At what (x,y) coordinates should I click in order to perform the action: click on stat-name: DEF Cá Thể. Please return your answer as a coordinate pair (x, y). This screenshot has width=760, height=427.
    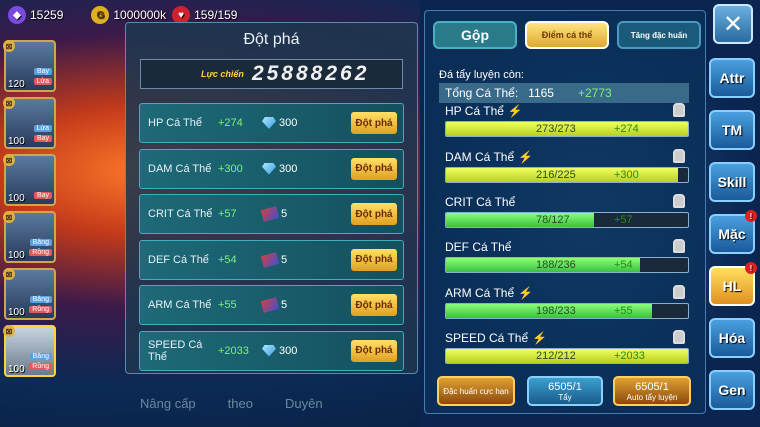
    Looking at the image, I should click on (178, 259).